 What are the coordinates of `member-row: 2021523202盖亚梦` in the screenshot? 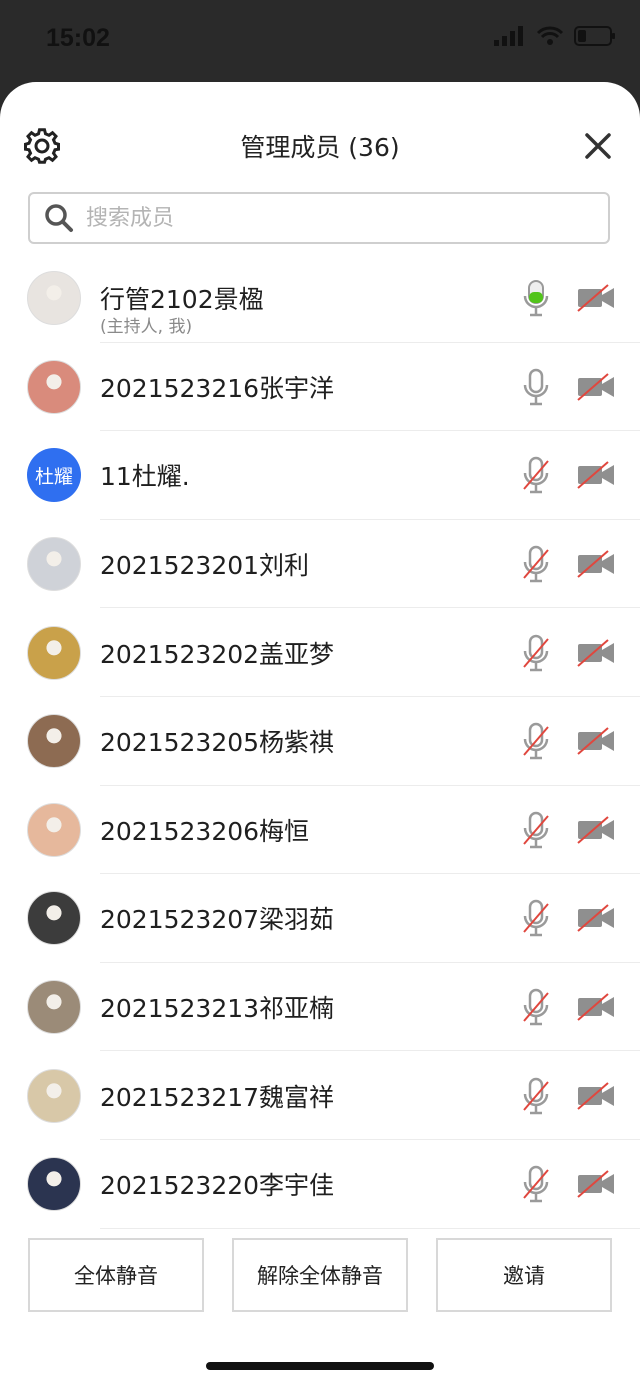 It's located at (320, 652).